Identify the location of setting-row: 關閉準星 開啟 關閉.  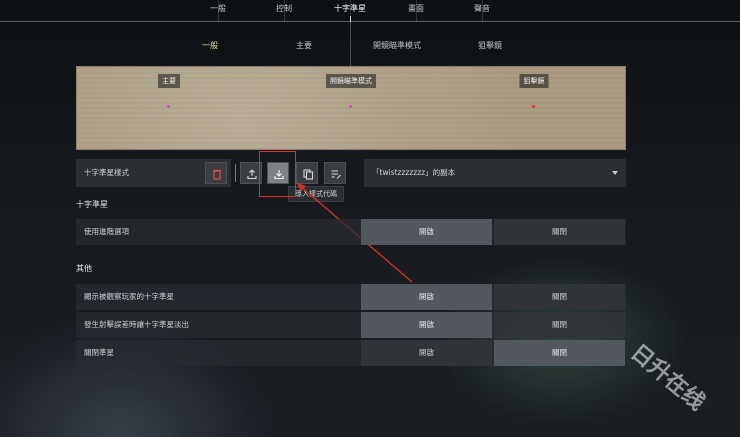
(351, 353).